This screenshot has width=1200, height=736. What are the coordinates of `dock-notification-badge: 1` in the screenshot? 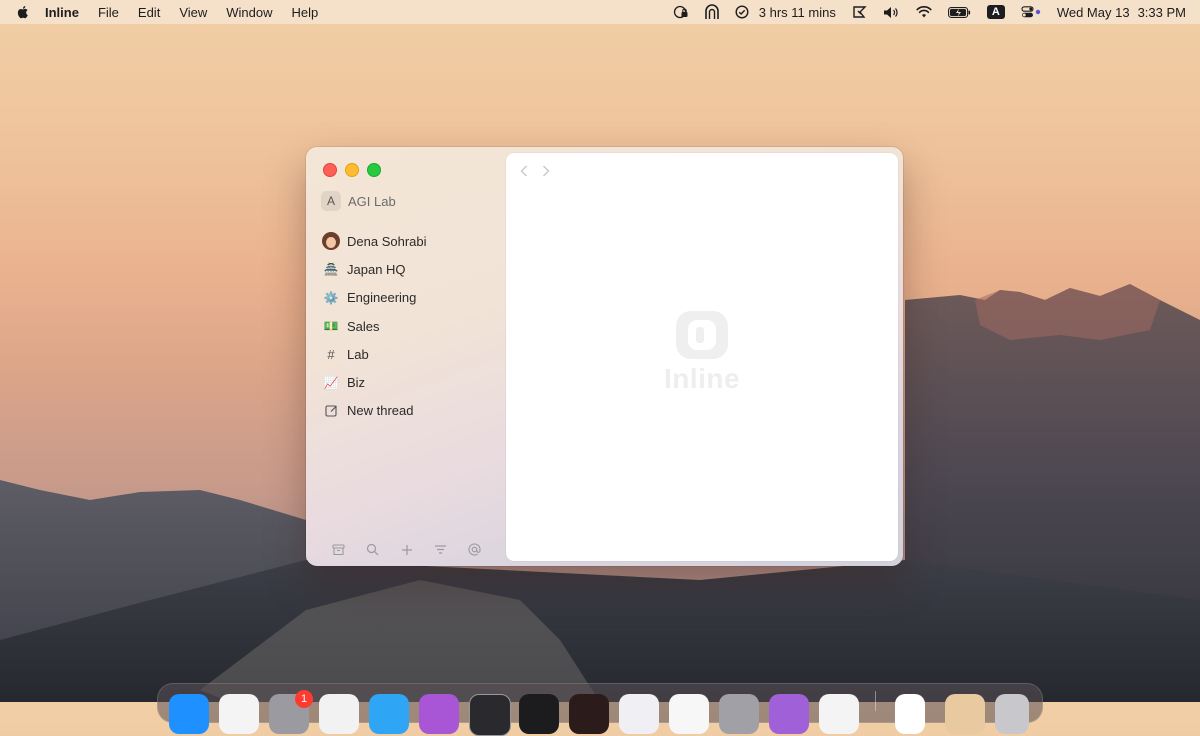 It's located at (304, 699).